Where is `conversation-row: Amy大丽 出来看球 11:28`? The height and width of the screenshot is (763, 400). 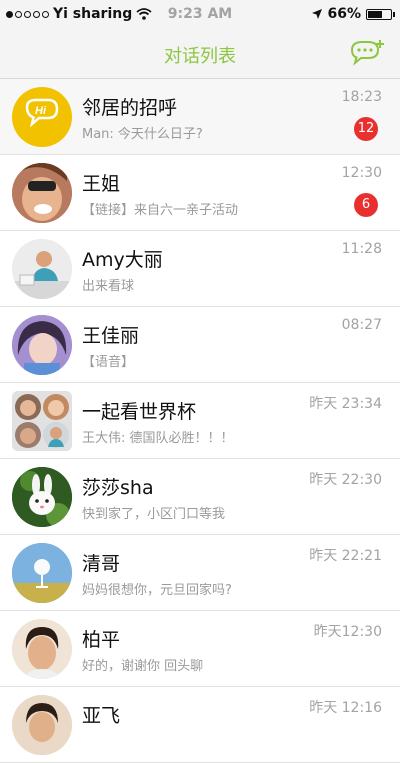 conversation-row: Amy大丽 出来看球 11:28 is located at coordinates (200, 269).